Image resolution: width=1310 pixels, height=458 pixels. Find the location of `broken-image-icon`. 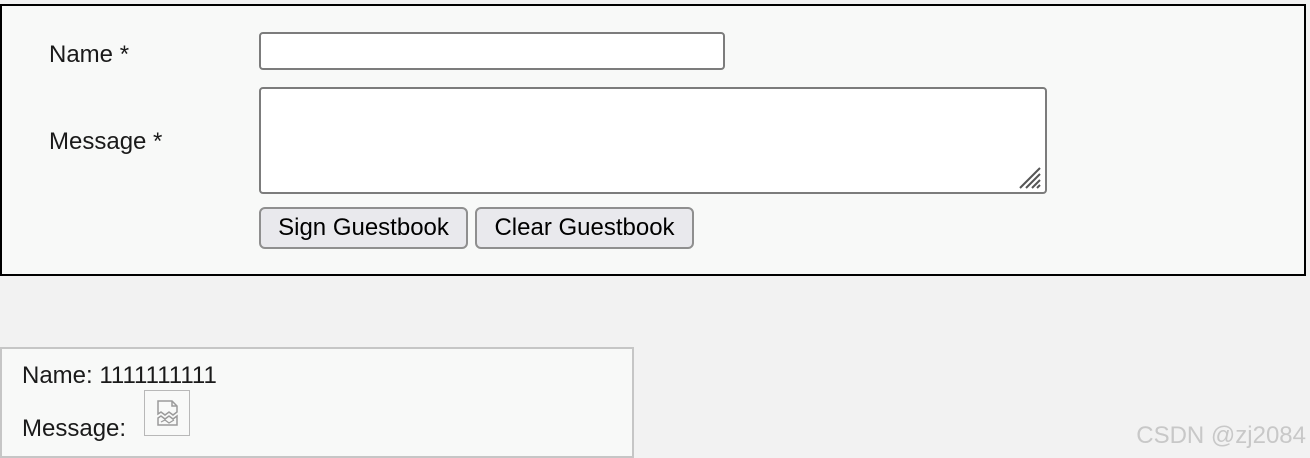

broken-image-icon is located at coordinates (167, 413).